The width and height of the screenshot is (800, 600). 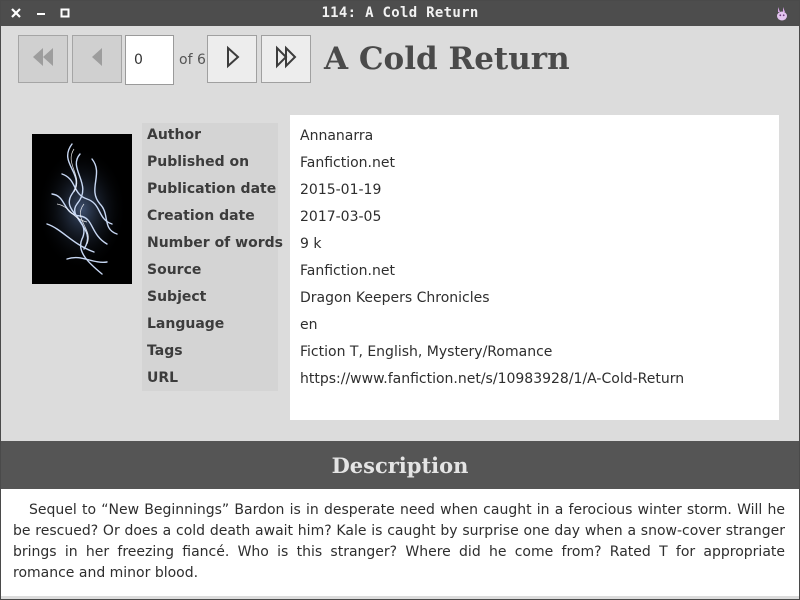 I want to click on book-title: A Cold Return, so click(x=447, y=59).